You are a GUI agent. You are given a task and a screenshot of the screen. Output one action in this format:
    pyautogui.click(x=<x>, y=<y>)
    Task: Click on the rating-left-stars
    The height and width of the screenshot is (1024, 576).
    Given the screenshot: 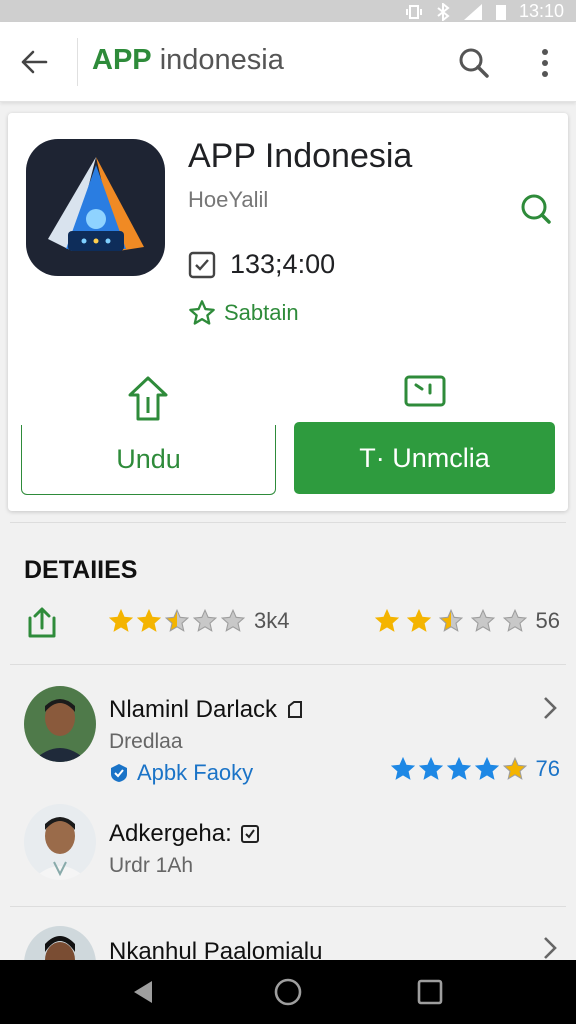 What is the action you would take?
    pyautogui.click(x=177, y=621)
    